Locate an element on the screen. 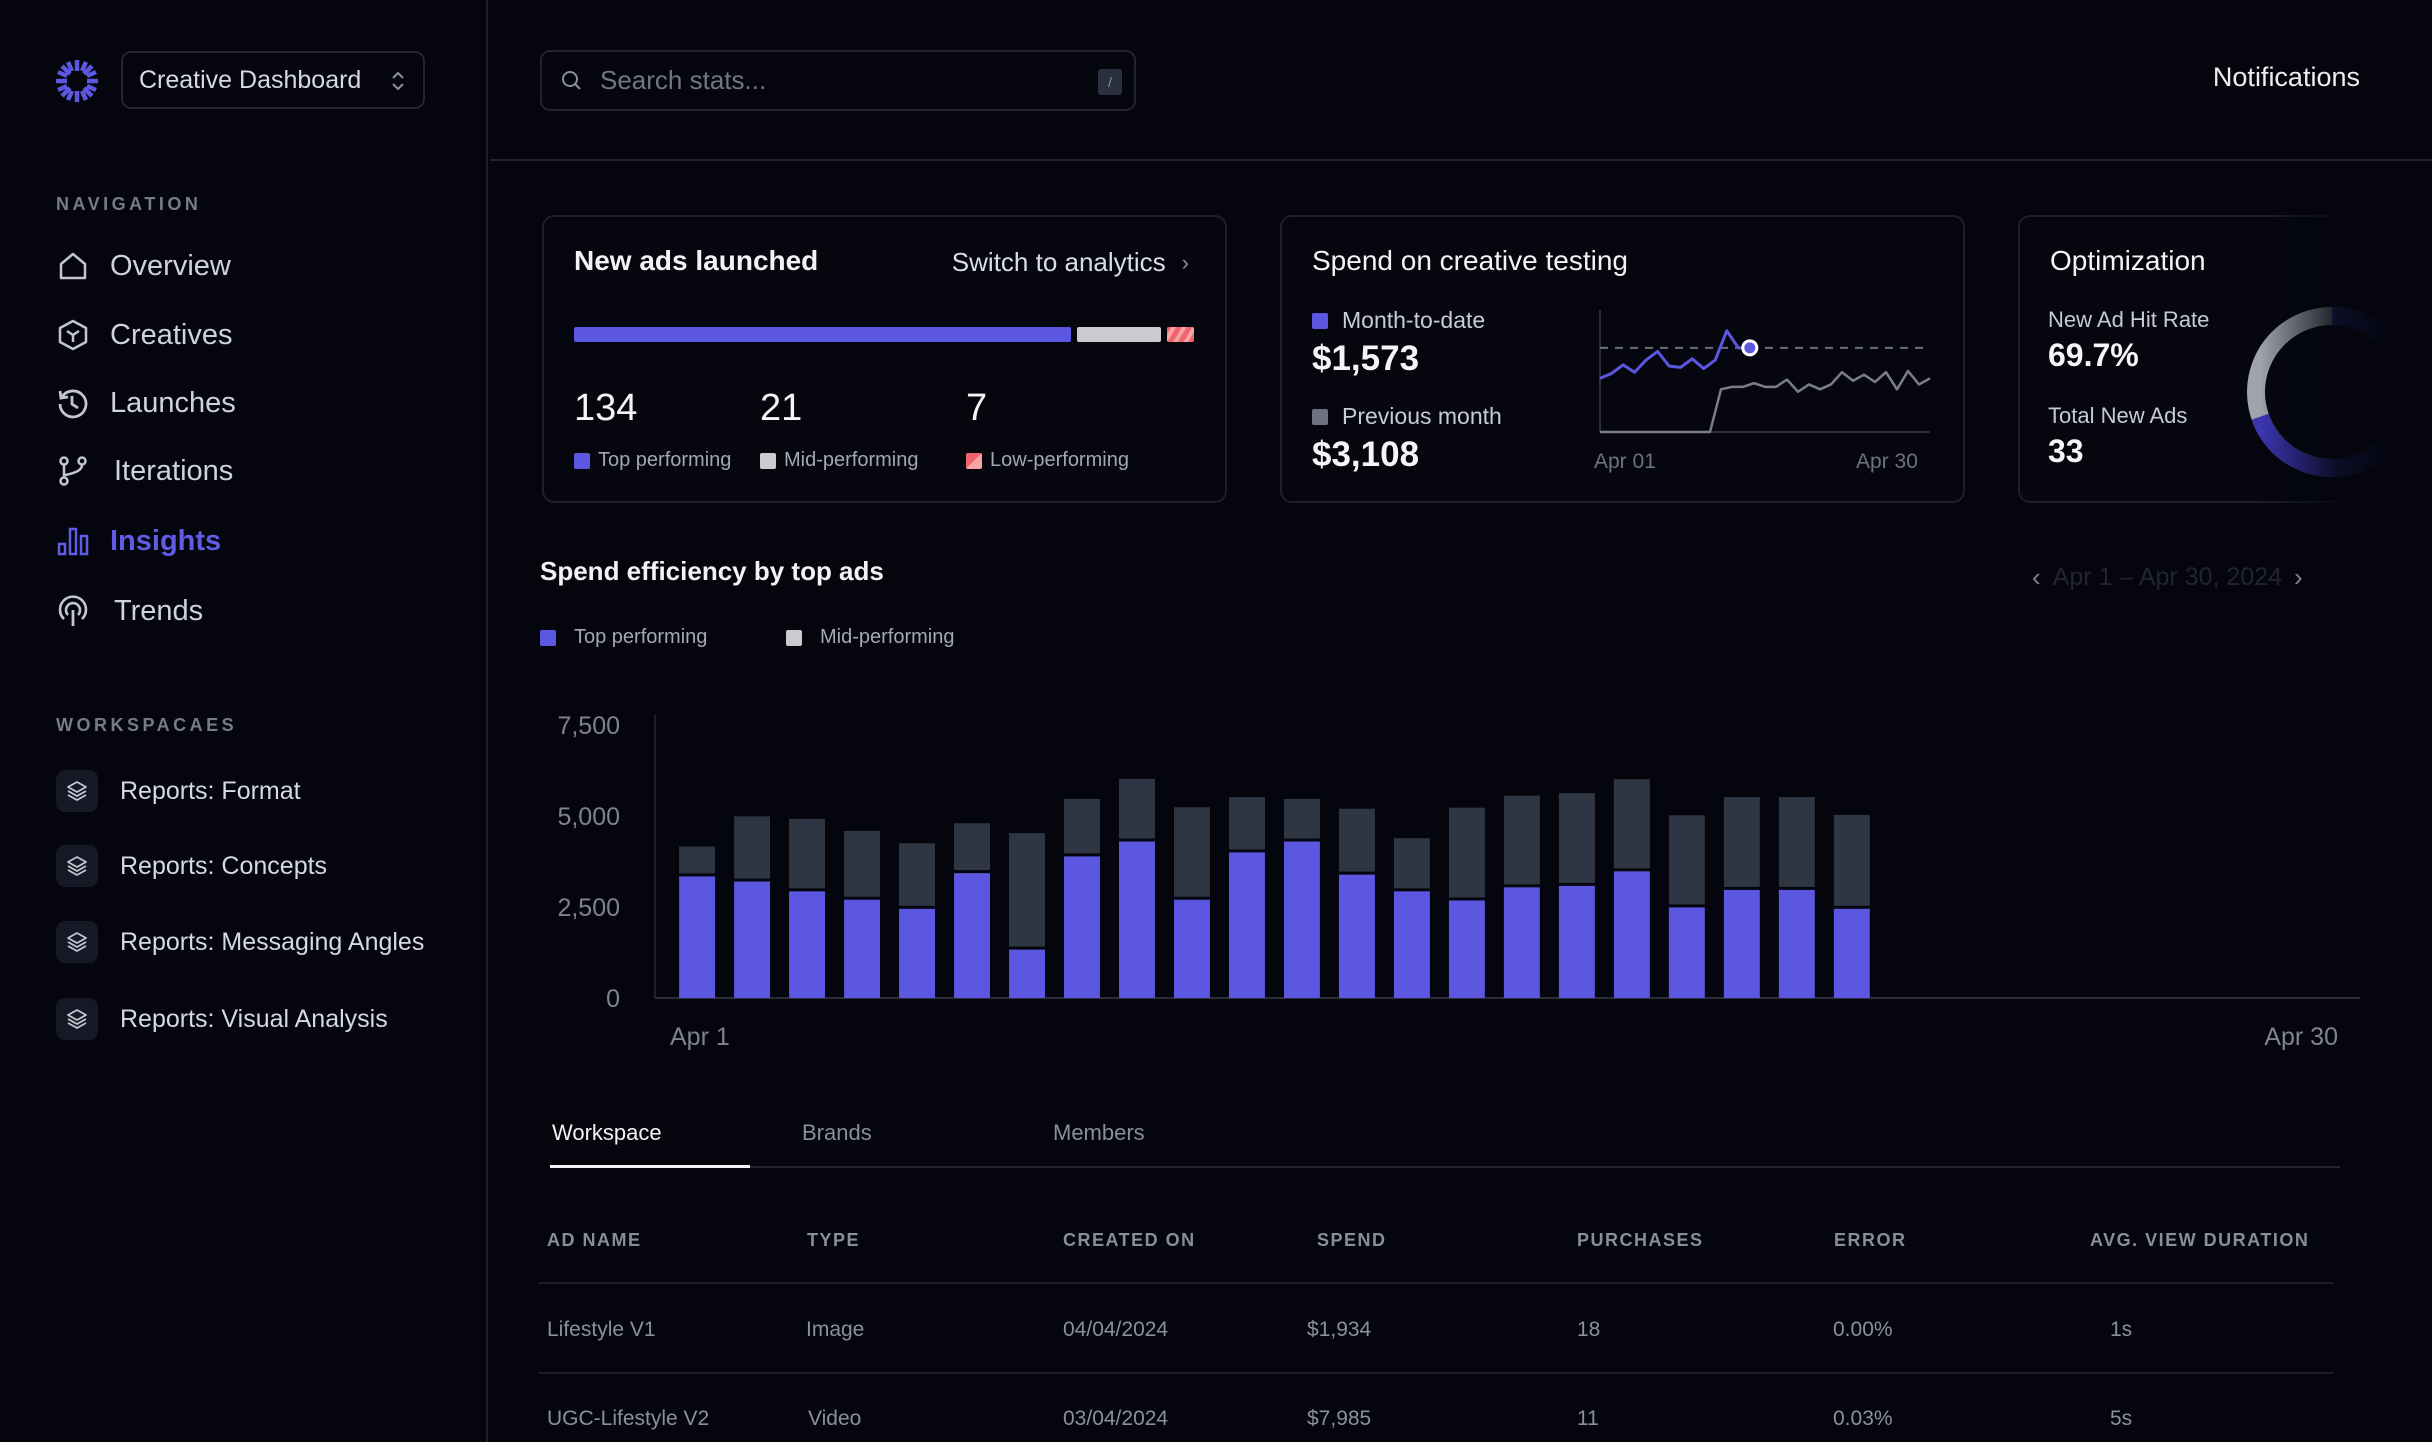 The image size is (2432, 1442). legend-swatch-top is located at coordinates (582, 460).